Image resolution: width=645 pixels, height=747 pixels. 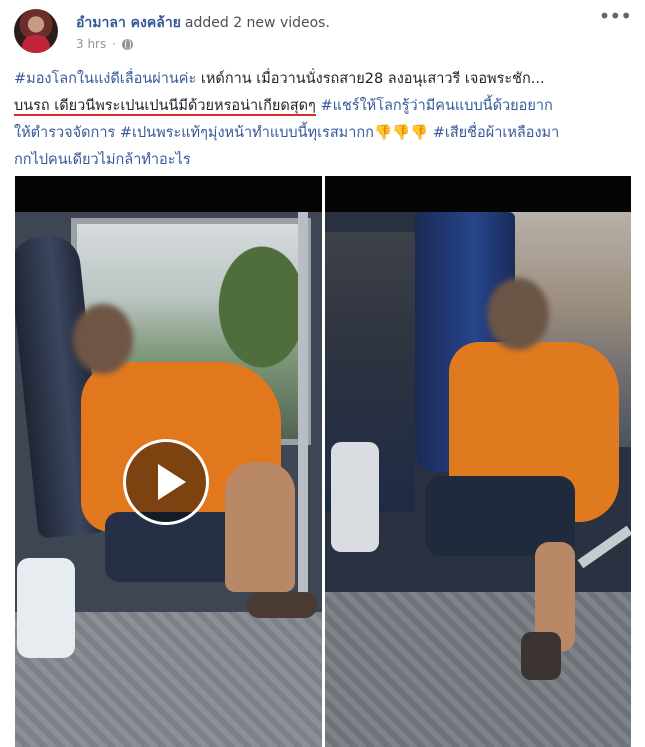 What do you see at coordinates (128, 44) in the screenshot?
I see `globe-icon` at bounding box center [128, 44].